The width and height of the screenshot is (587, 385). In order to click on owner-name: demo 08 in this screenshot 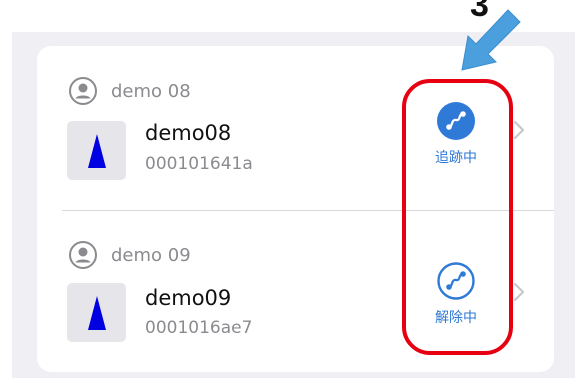, I will do `click(151, 91)`.